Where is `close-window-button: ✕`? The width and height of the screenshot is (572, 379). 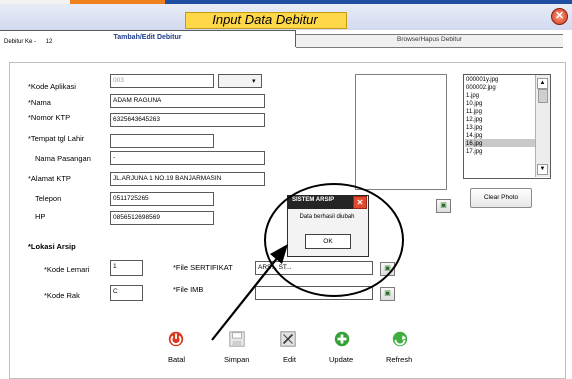 close-window-button: ✕ is located at coordinates (559, 16).